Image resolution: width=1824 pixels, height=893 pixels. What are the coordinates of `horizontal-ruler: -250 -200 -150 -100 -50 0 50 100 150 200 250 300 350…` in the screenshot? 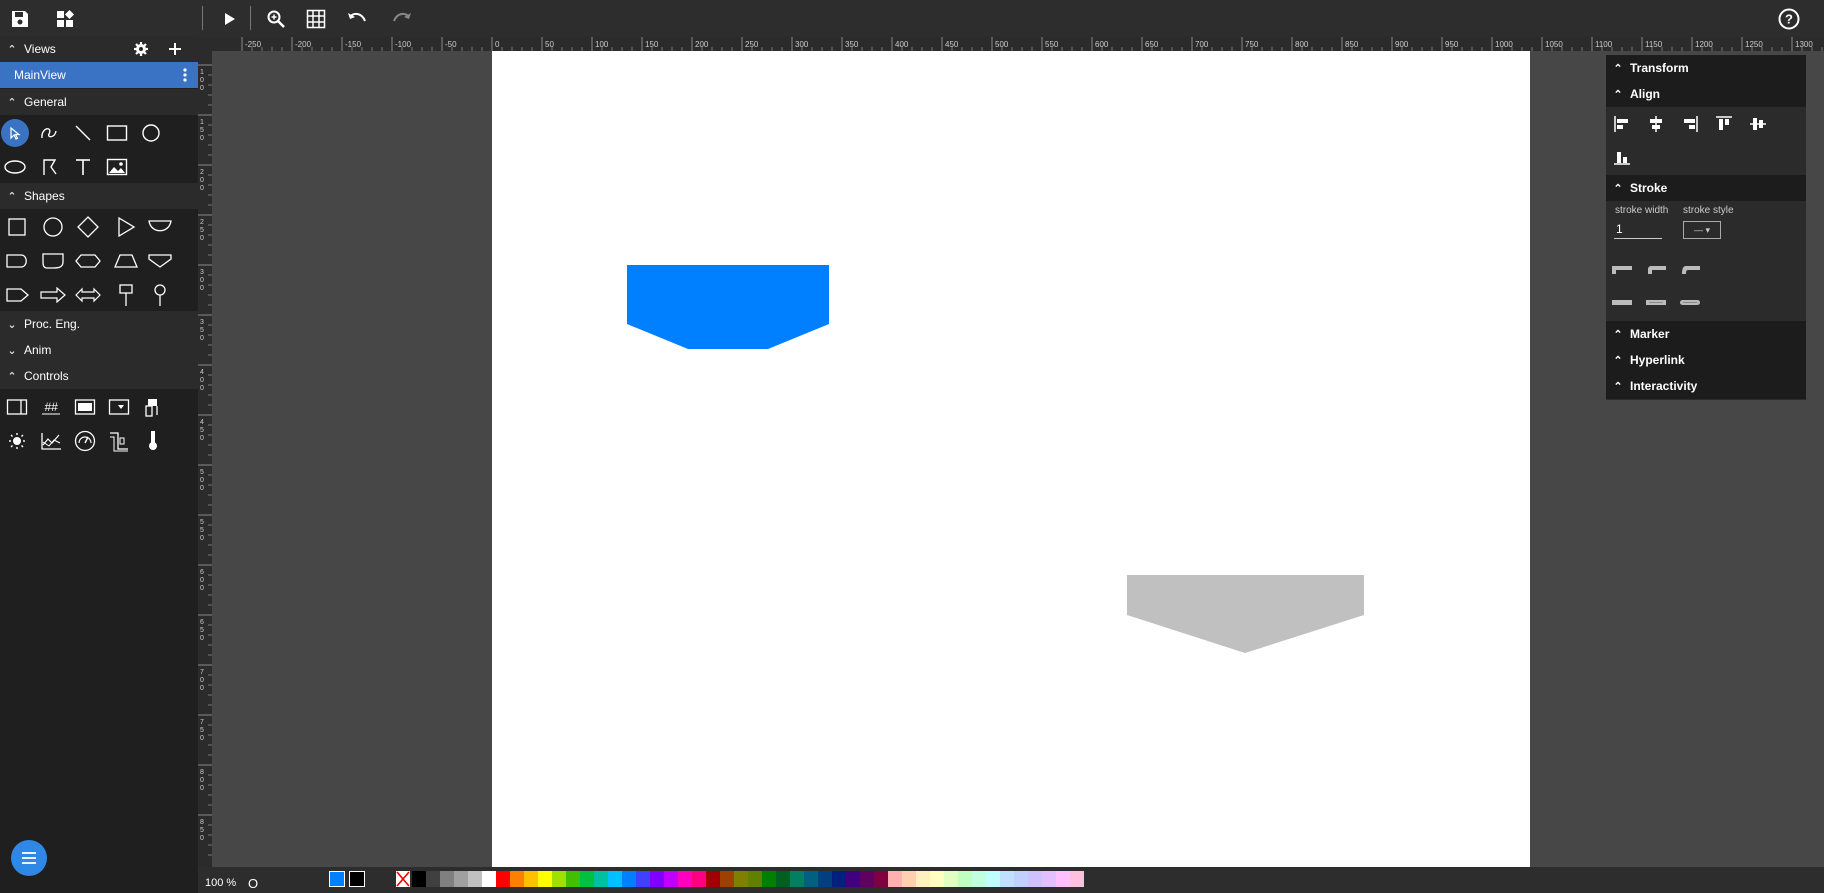 It's located at (1017, 44).